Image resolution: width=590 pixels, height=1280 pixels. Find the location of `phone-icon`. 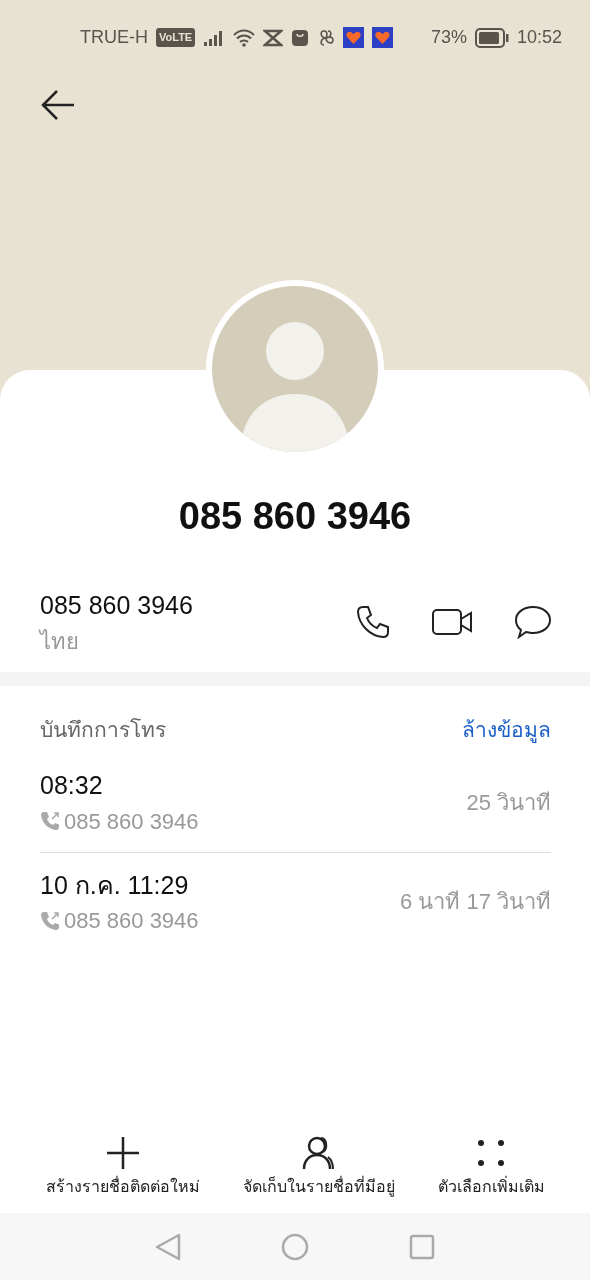

phone-icon is located at coordinates (373, 622).